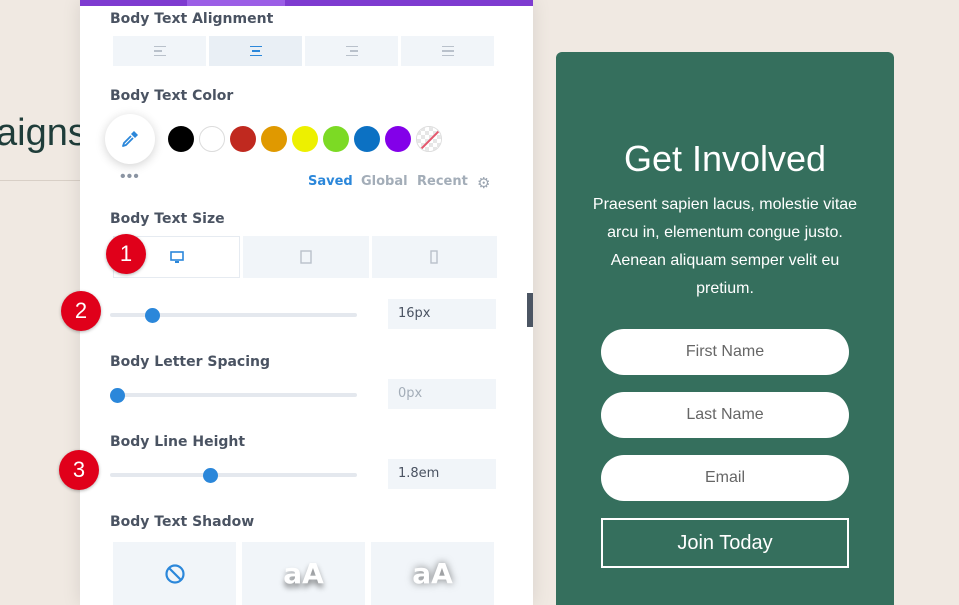 The image size is (959, 605). I want to click on swatch-purple, so click(398, 139).